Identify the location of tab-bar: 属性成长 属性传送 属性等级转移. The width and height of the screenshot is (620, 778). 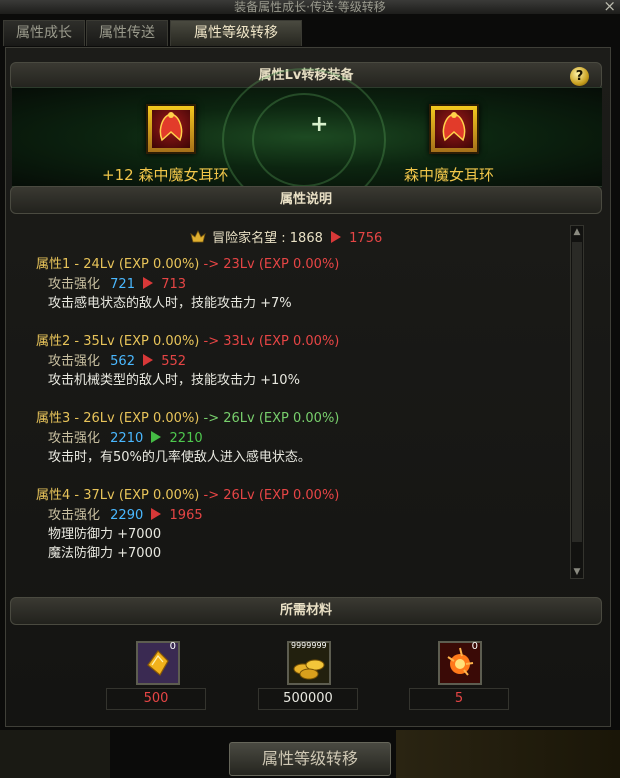
(310, 33).